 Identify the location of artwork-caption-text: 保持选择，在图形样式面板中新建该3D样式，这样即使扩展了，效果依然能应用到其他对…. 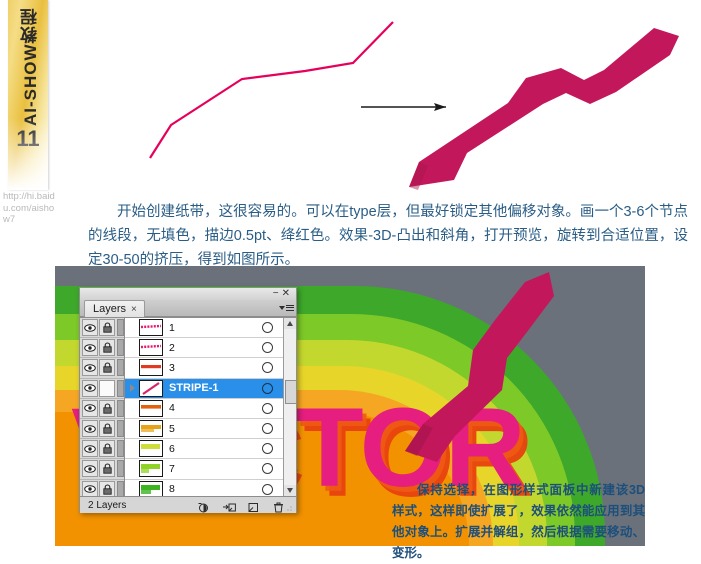
(518, 521).